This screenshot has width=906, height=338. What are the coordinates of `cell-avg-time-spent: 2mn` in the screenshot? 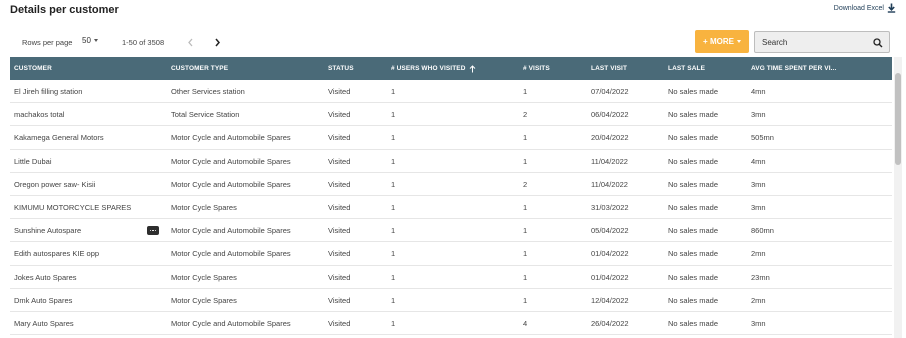 It's located at (758, 300).